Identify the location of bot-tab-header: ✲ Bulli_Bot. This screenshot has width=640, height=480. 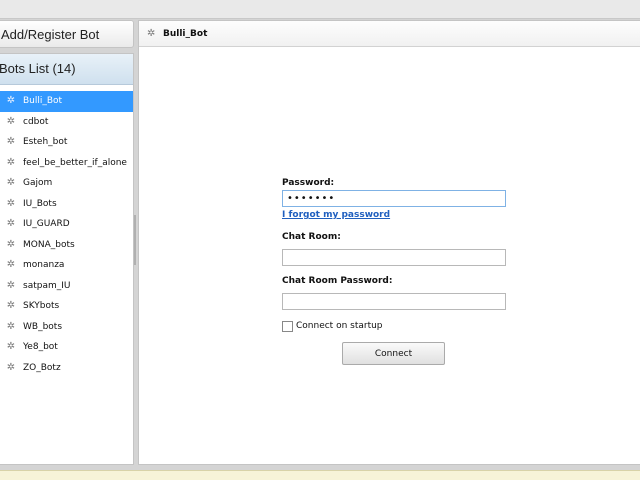
(389, 34).